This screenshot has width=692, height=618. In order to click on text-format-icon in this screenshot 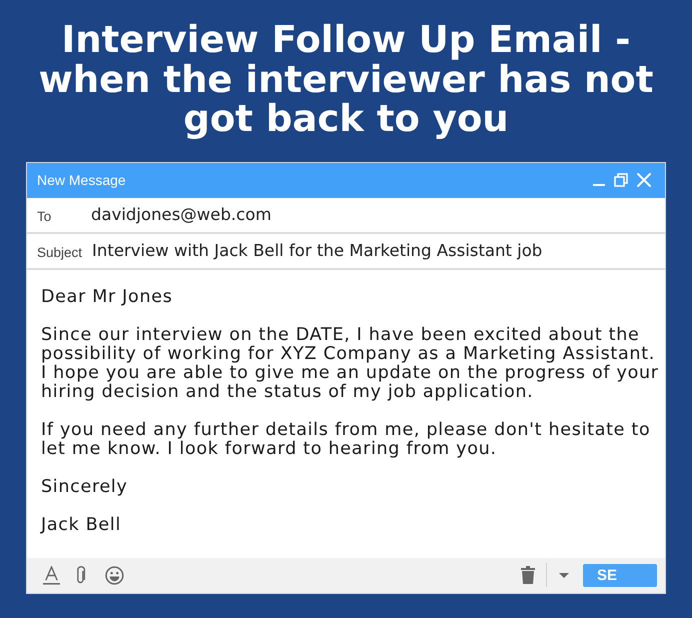, I will do `click(51, 575)`.